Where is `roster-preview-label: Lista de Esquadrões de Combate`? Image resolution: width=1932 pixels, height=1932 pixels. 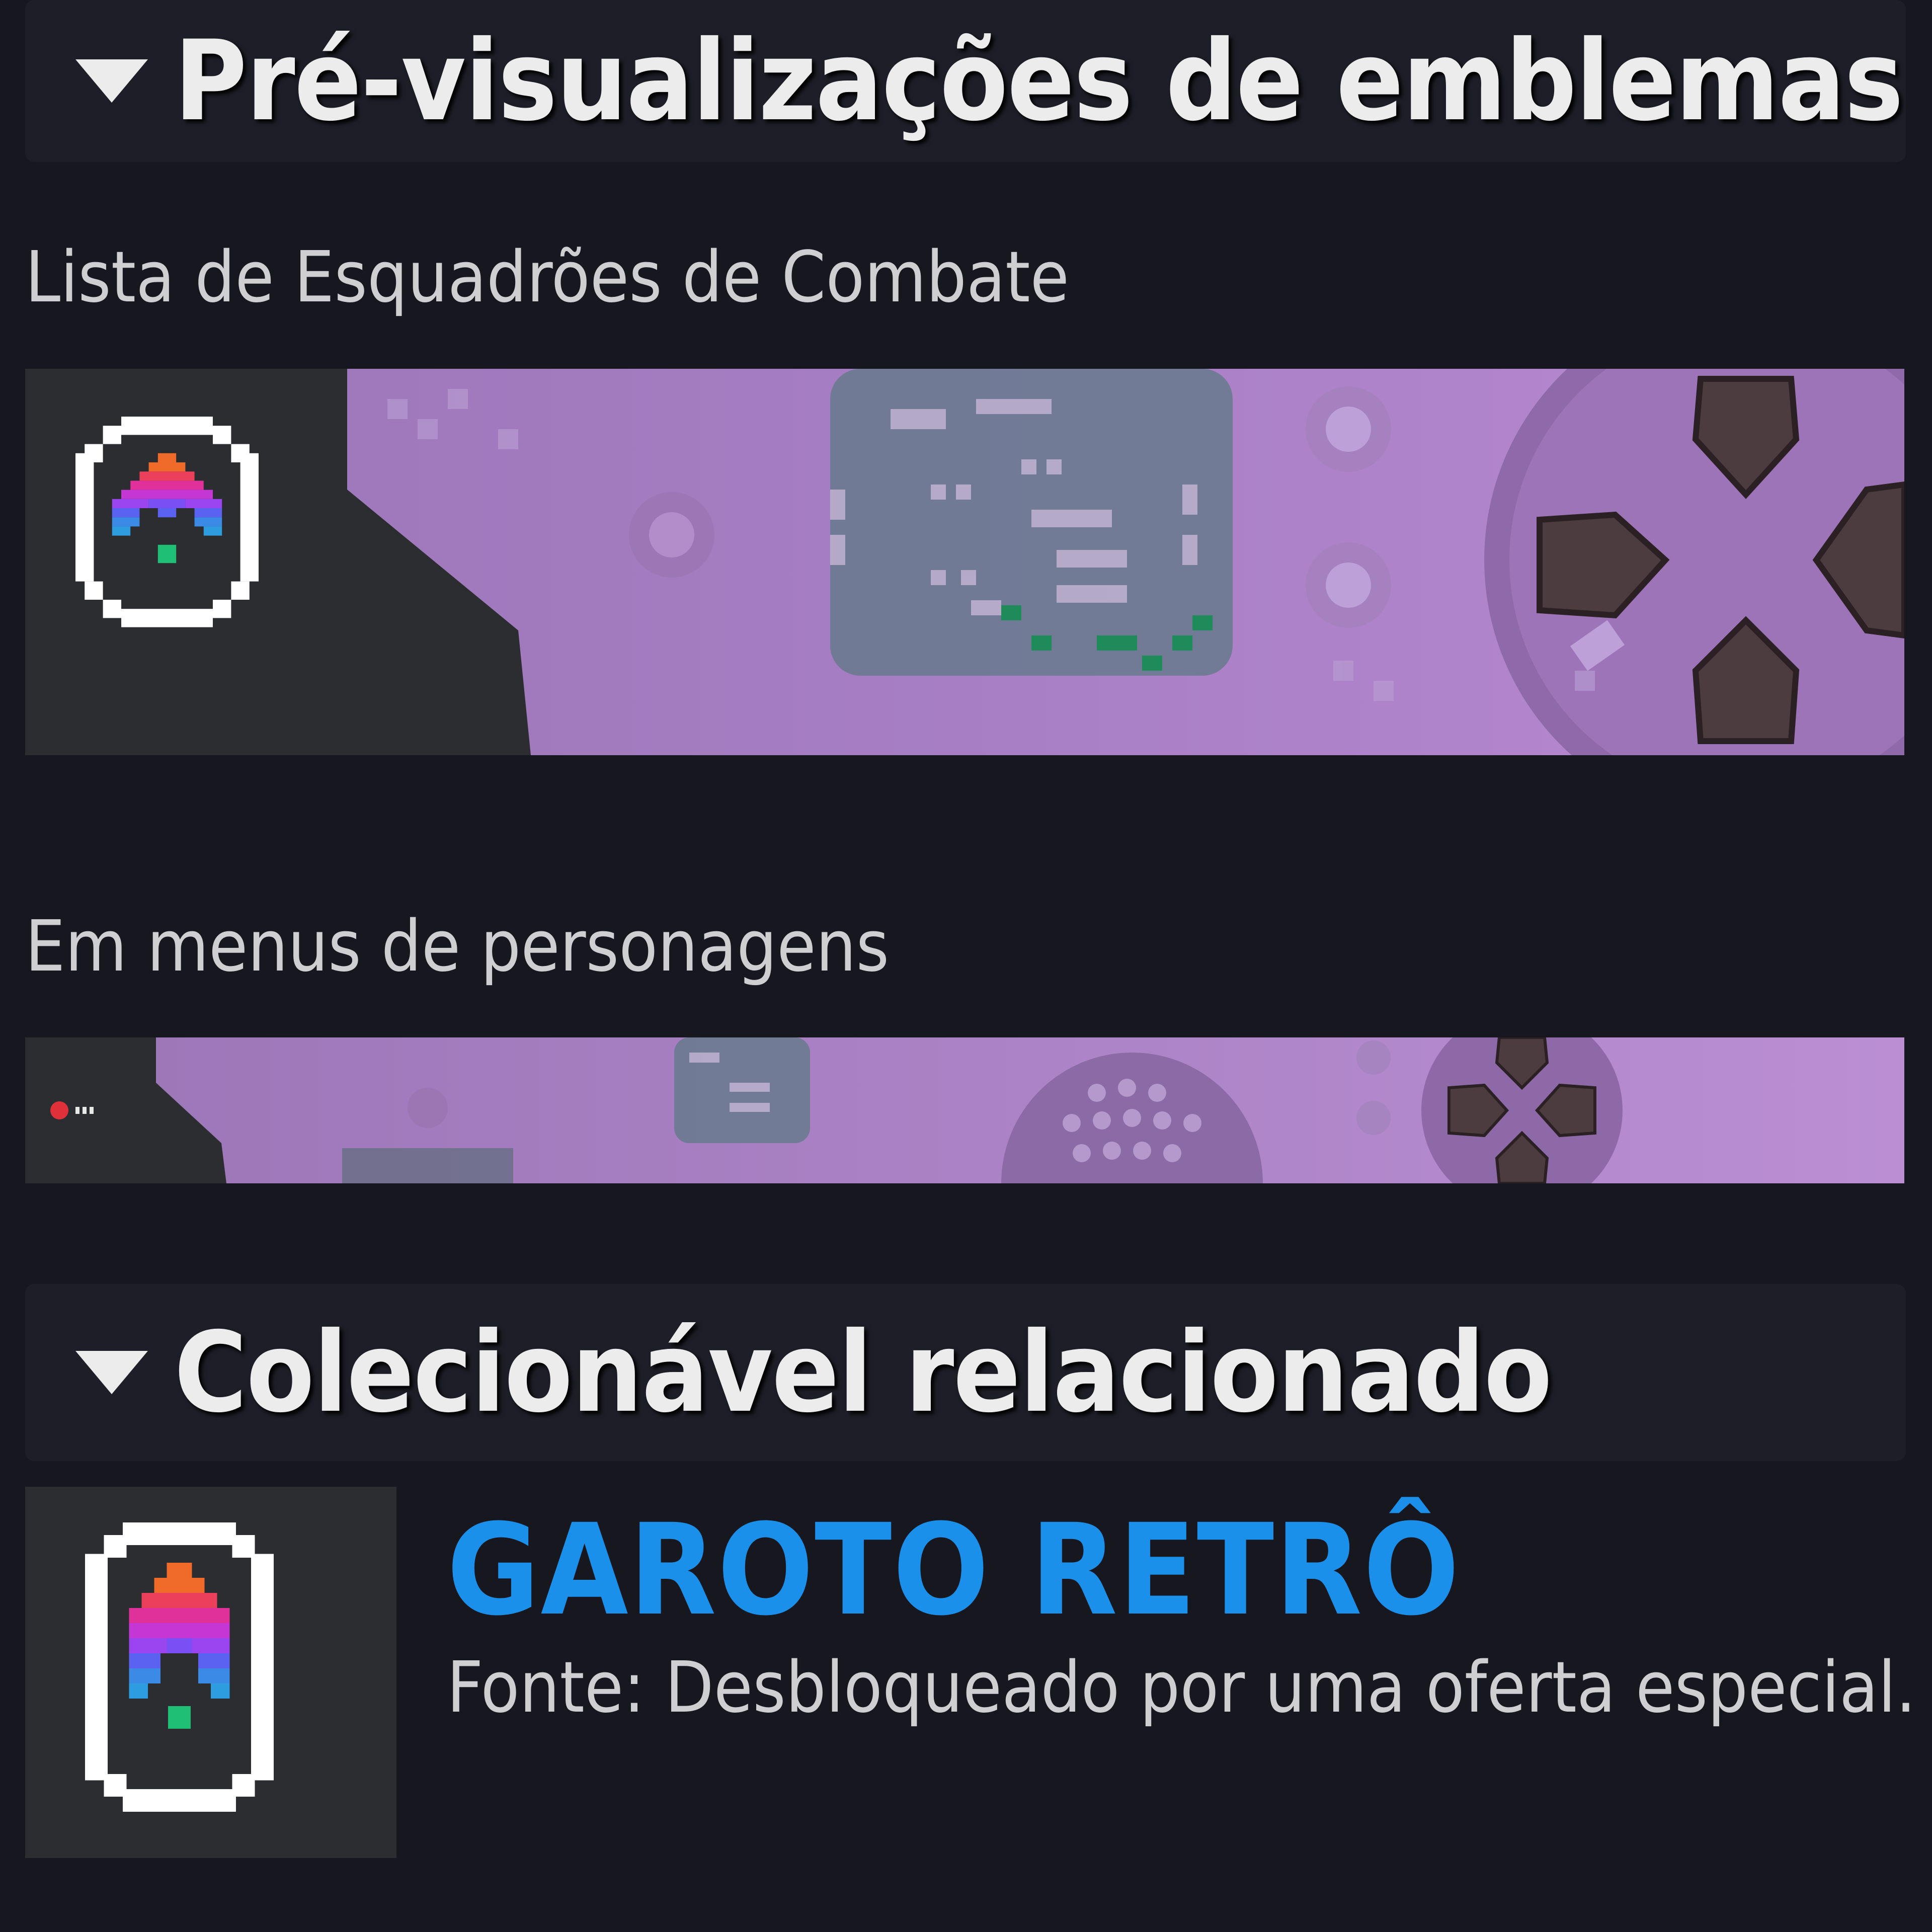
roster-preview-label: Lista de Esquadrões de Combate is located at coordinates (548, 277).